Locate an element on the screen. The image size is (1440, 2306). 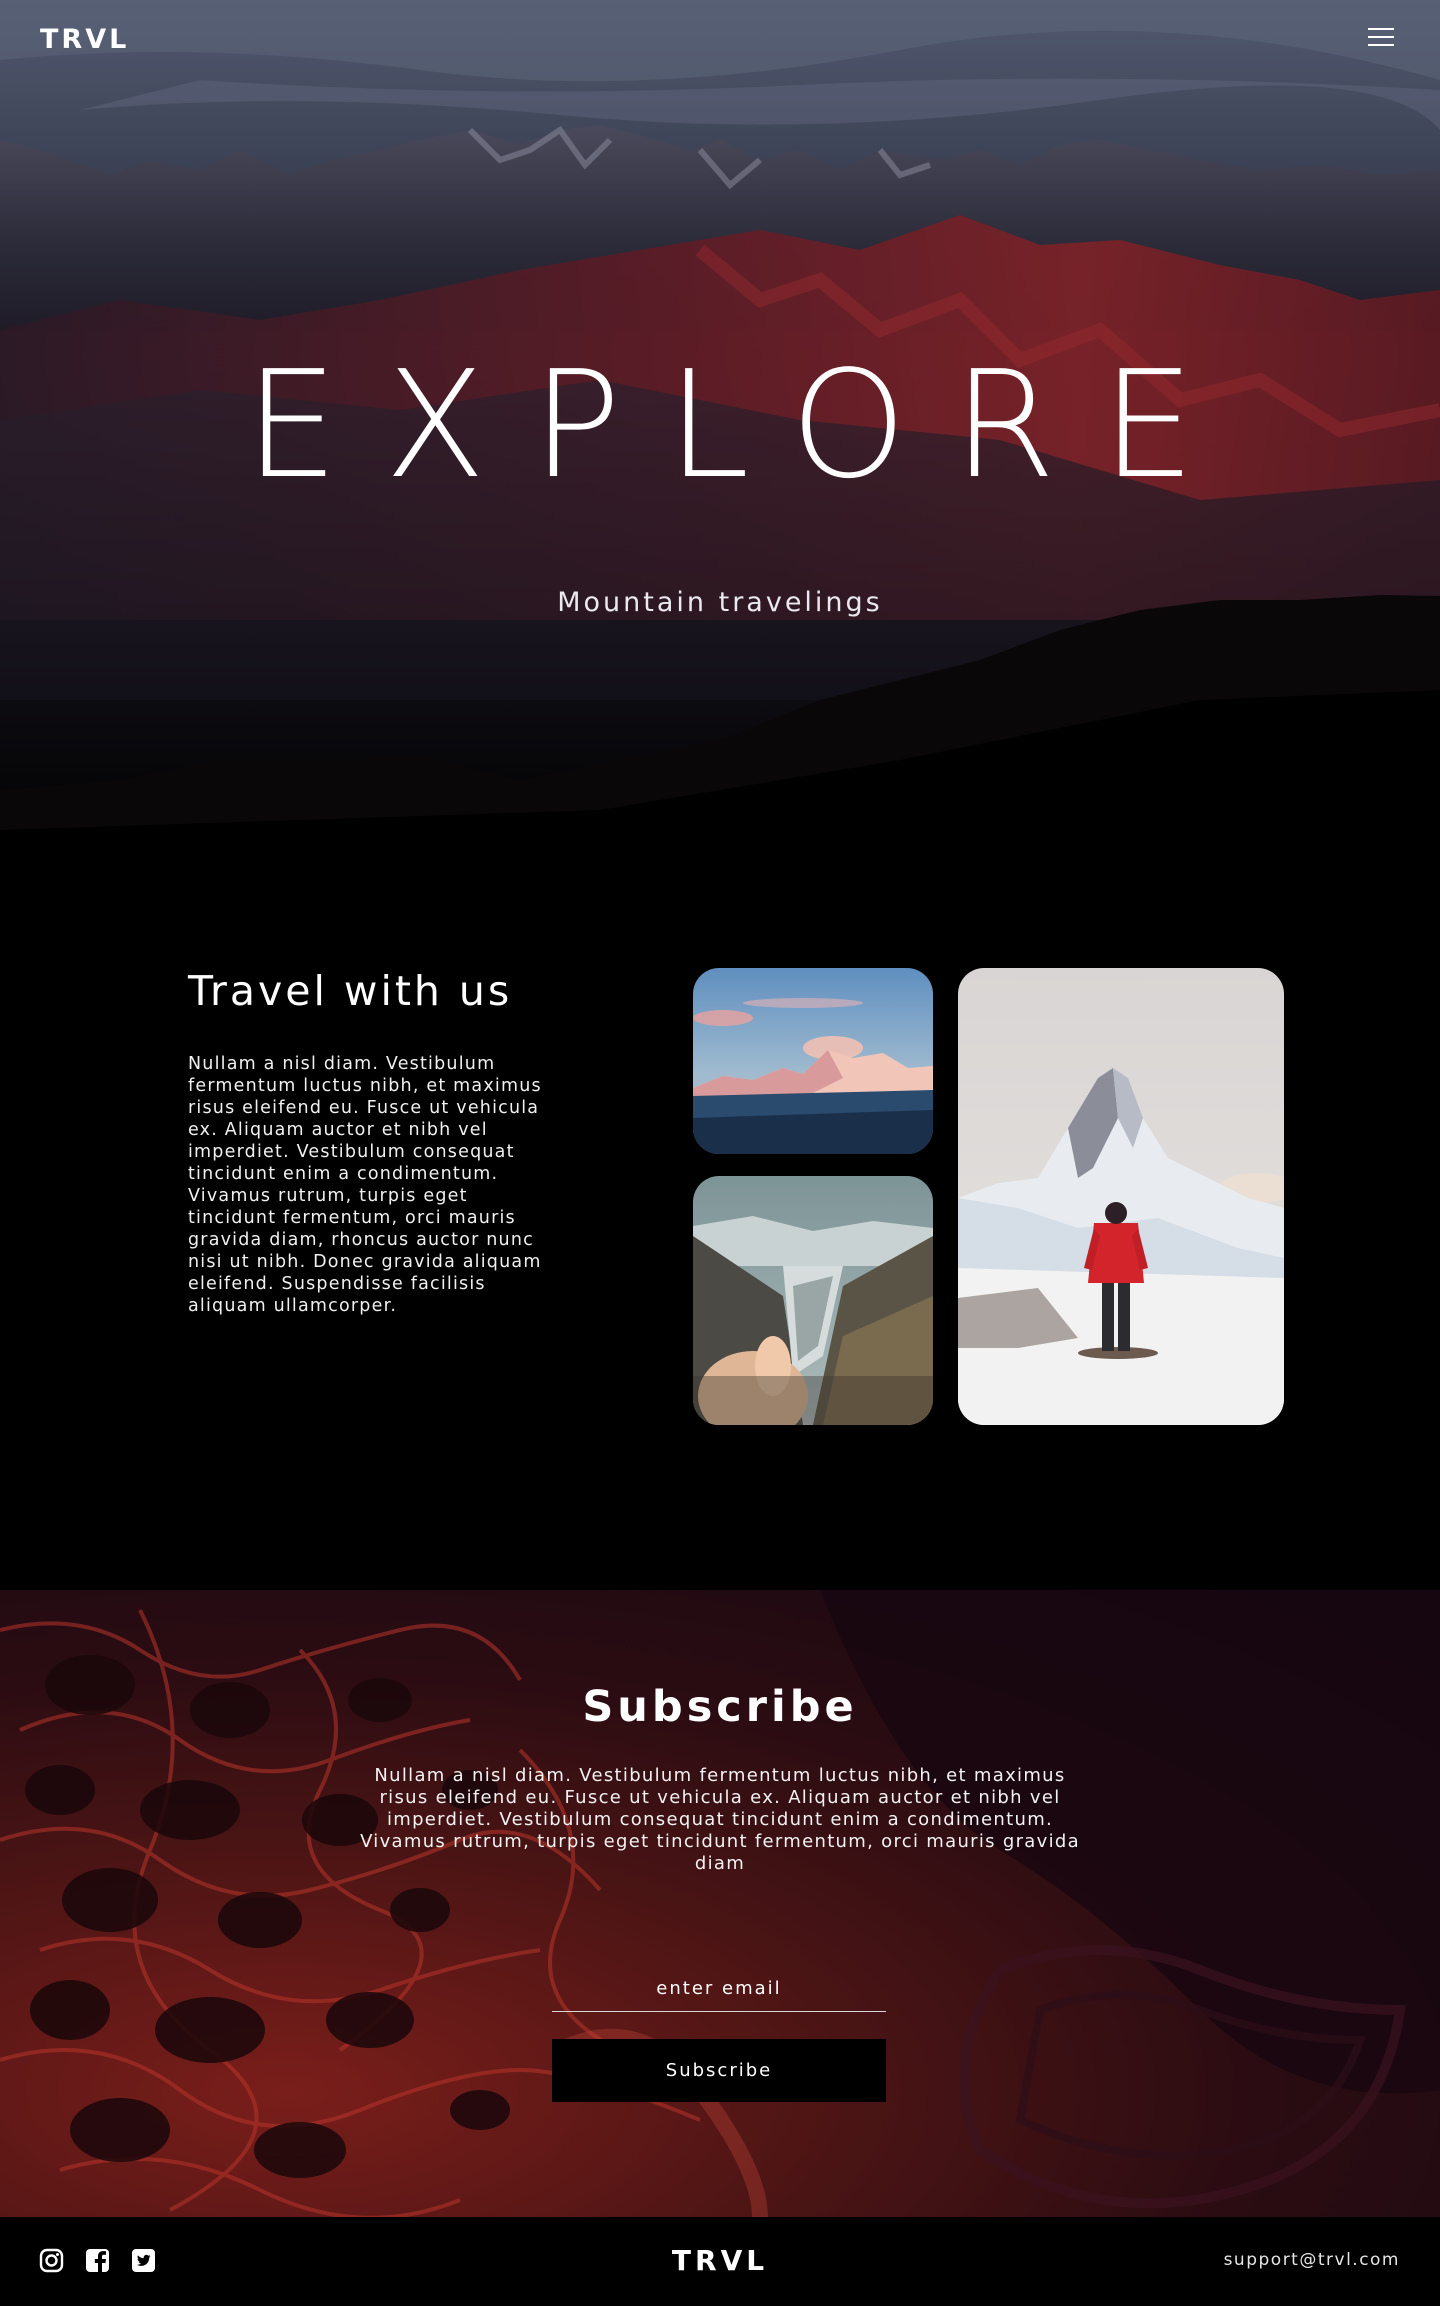
twitter-icon is located at coordinates (143, 2260).